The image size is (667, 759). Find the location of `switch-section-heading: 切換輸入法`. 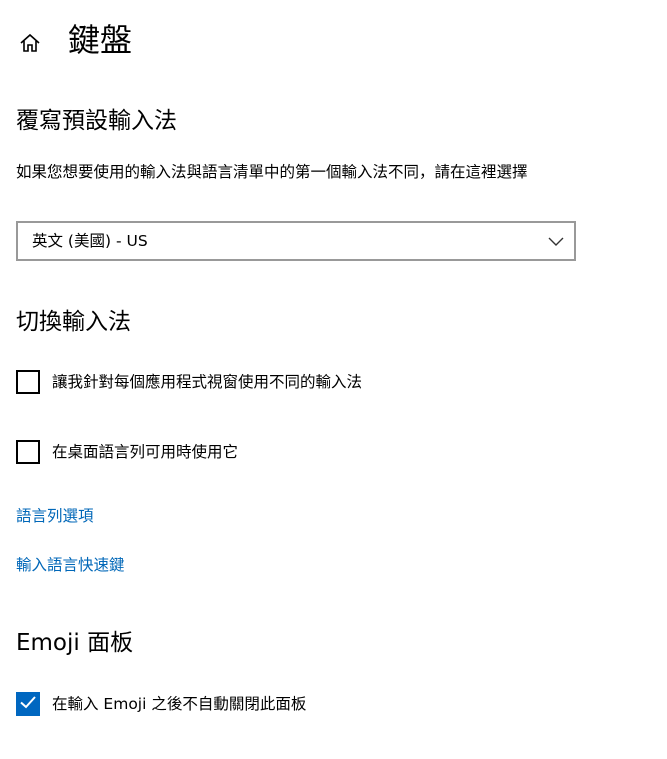

switch-section-heading: 切換輸入法 is located at coordinates (73, 322).